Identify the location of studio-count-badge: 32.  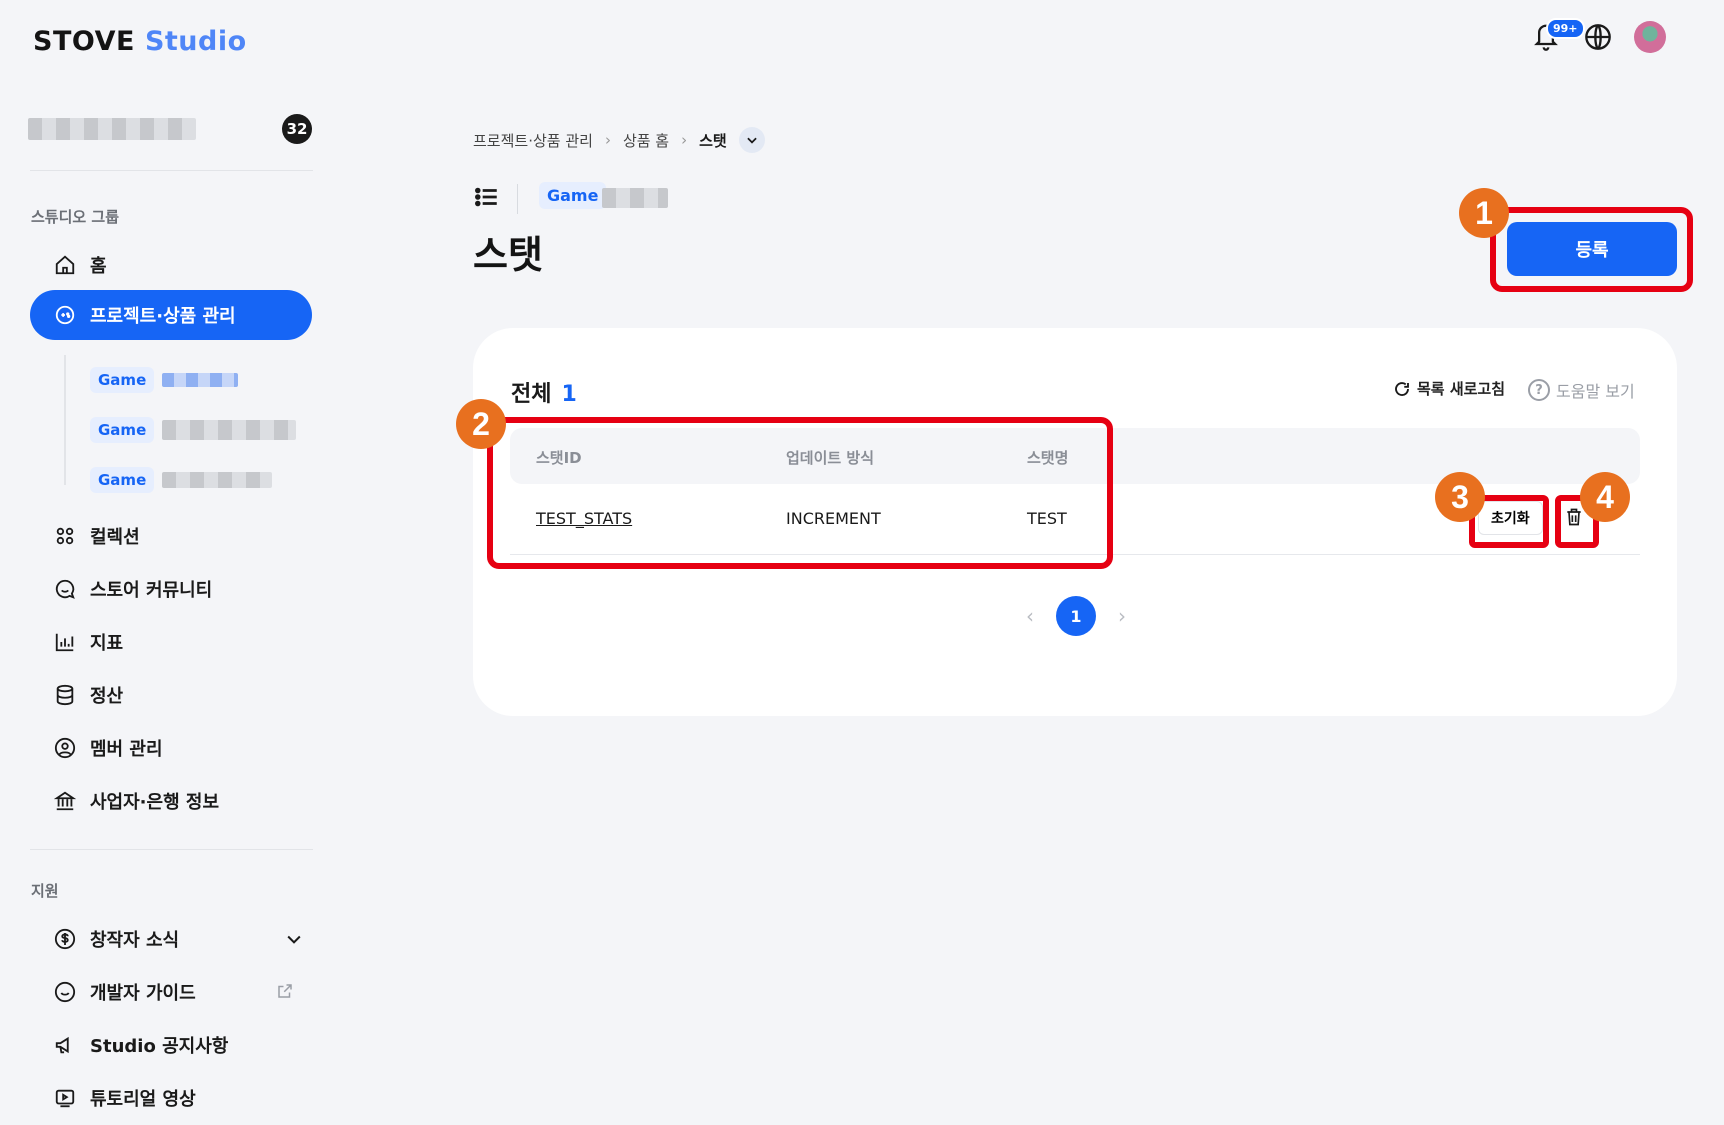
(297, 129).